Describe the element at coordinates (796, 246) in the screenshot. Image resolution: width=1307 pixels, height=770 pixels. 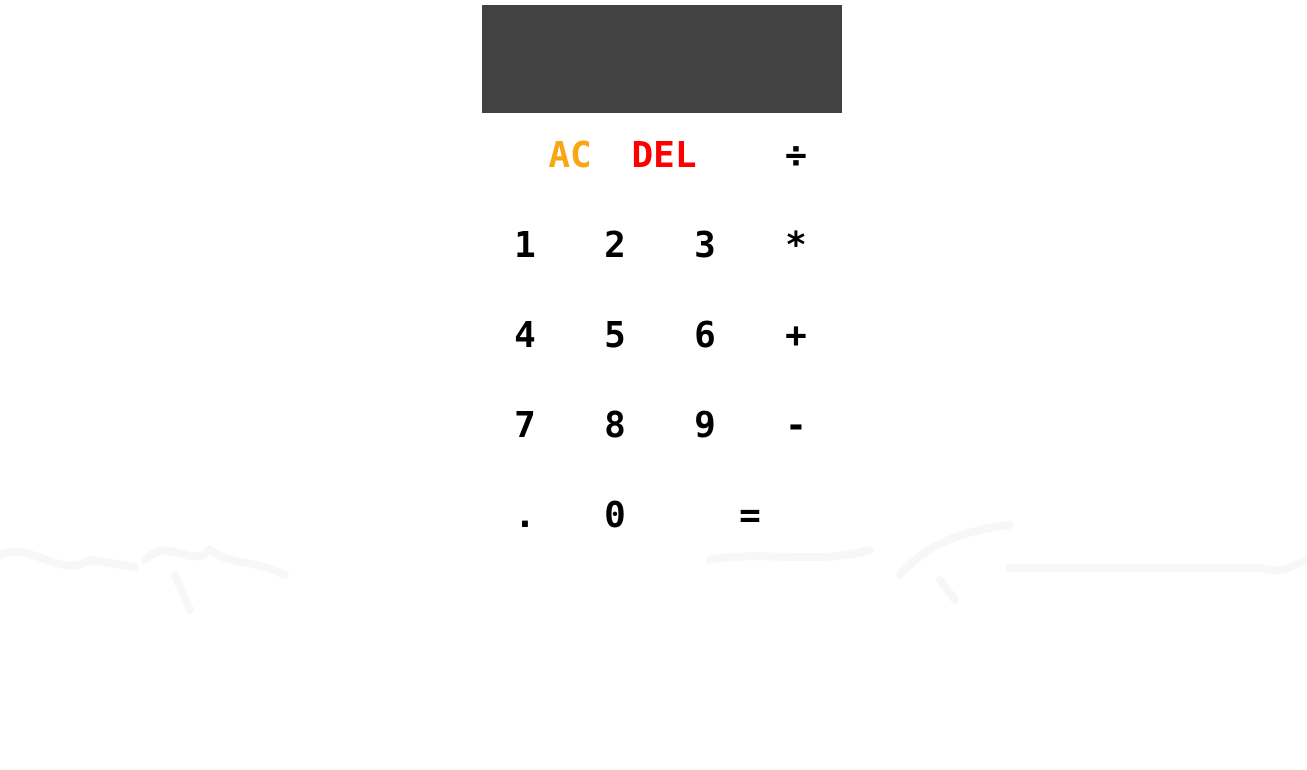
I see `multiply-button: *` at that location.